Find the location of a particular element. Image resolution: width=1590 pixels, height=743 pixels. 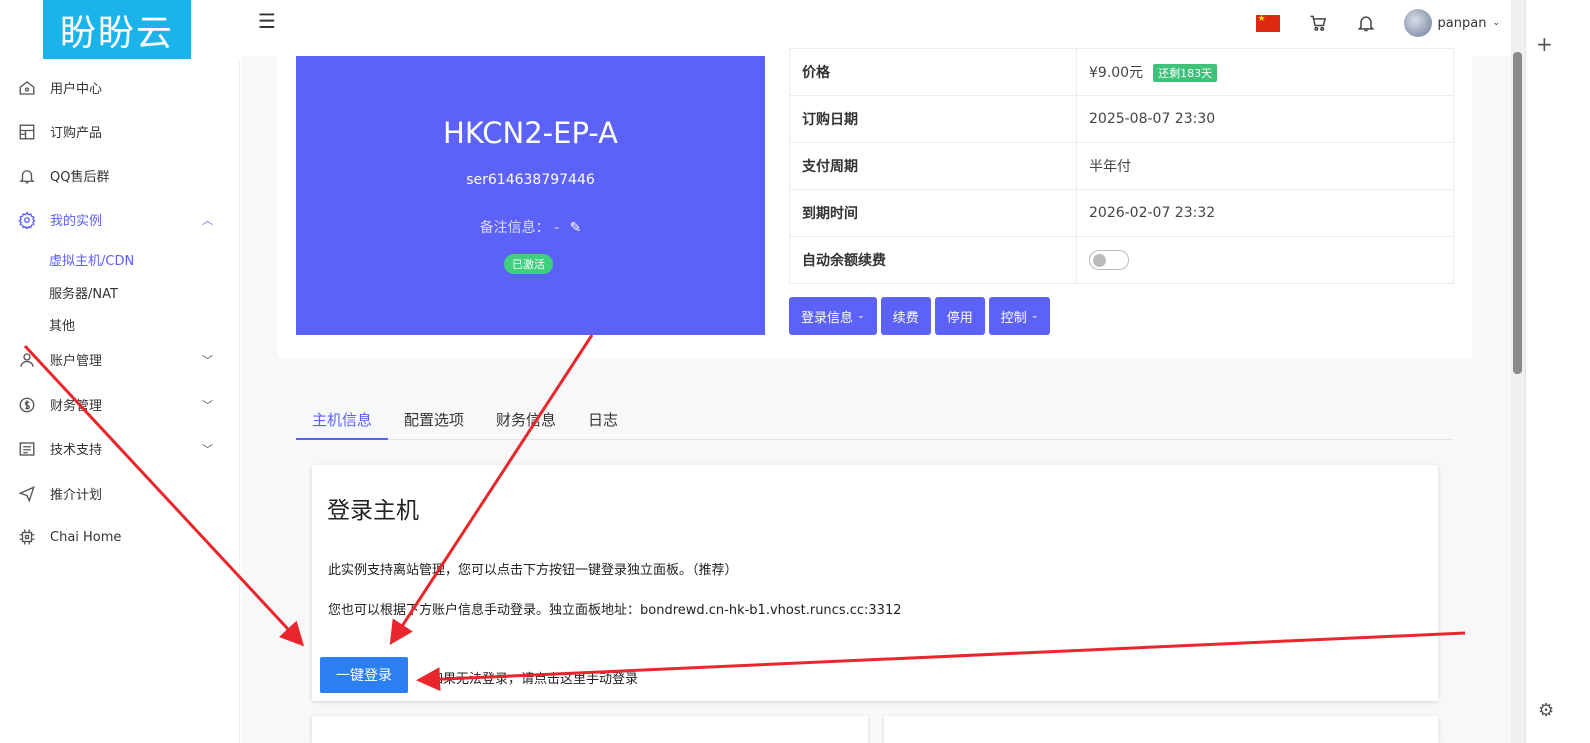

row-key: 自动余额续费 is located at coordinates (933, 260).